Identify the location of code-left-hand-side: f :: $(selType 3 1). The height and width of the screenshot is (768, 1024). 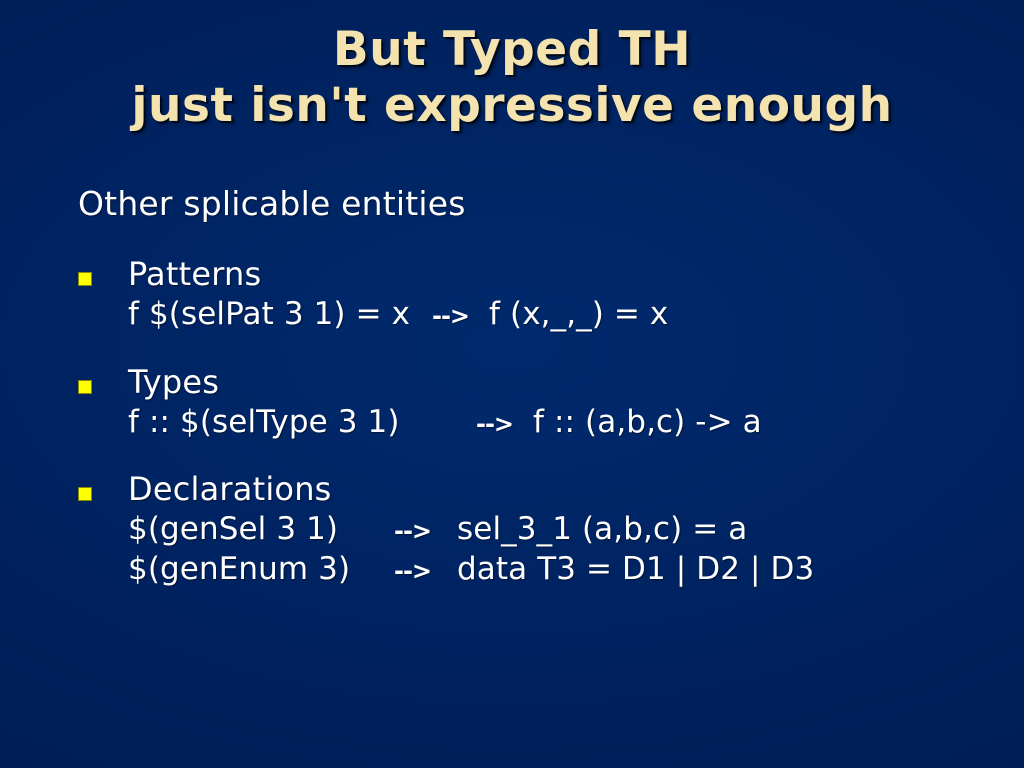
(264, 421).